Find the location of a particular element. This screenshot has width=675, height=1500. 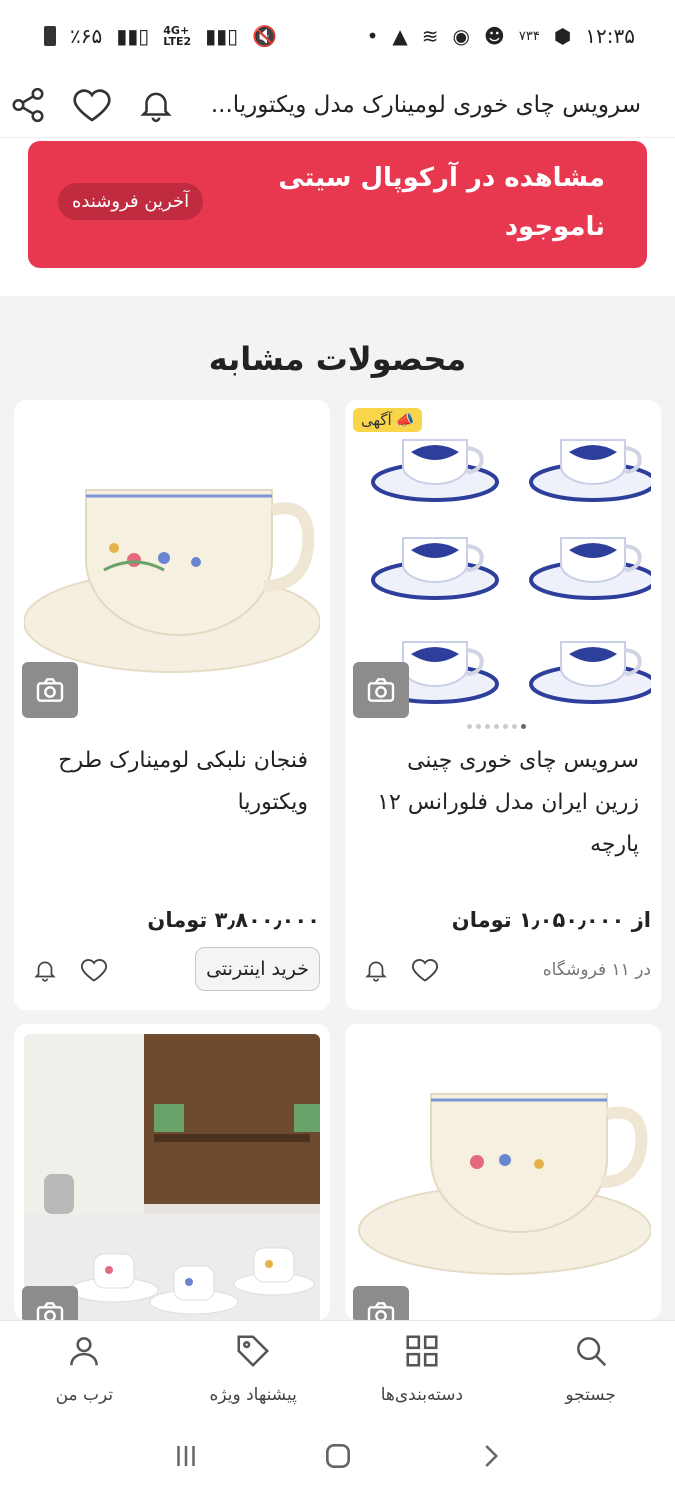

battery-icon is located at coordinates (50, 36).